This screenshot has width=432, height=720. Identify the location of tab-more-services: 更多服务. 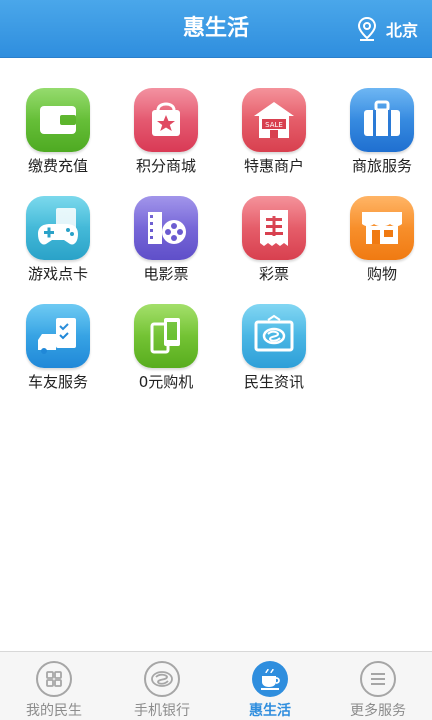
(378, 686).